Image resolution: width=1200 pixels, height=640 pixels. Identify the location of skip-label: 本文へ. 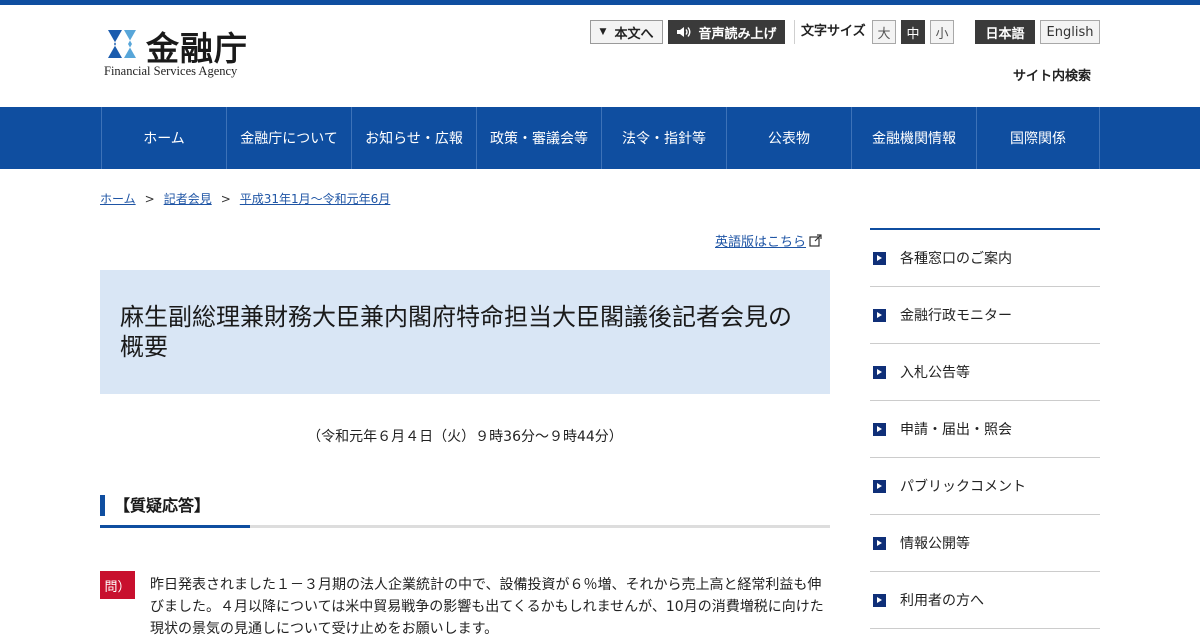
(634, 34).